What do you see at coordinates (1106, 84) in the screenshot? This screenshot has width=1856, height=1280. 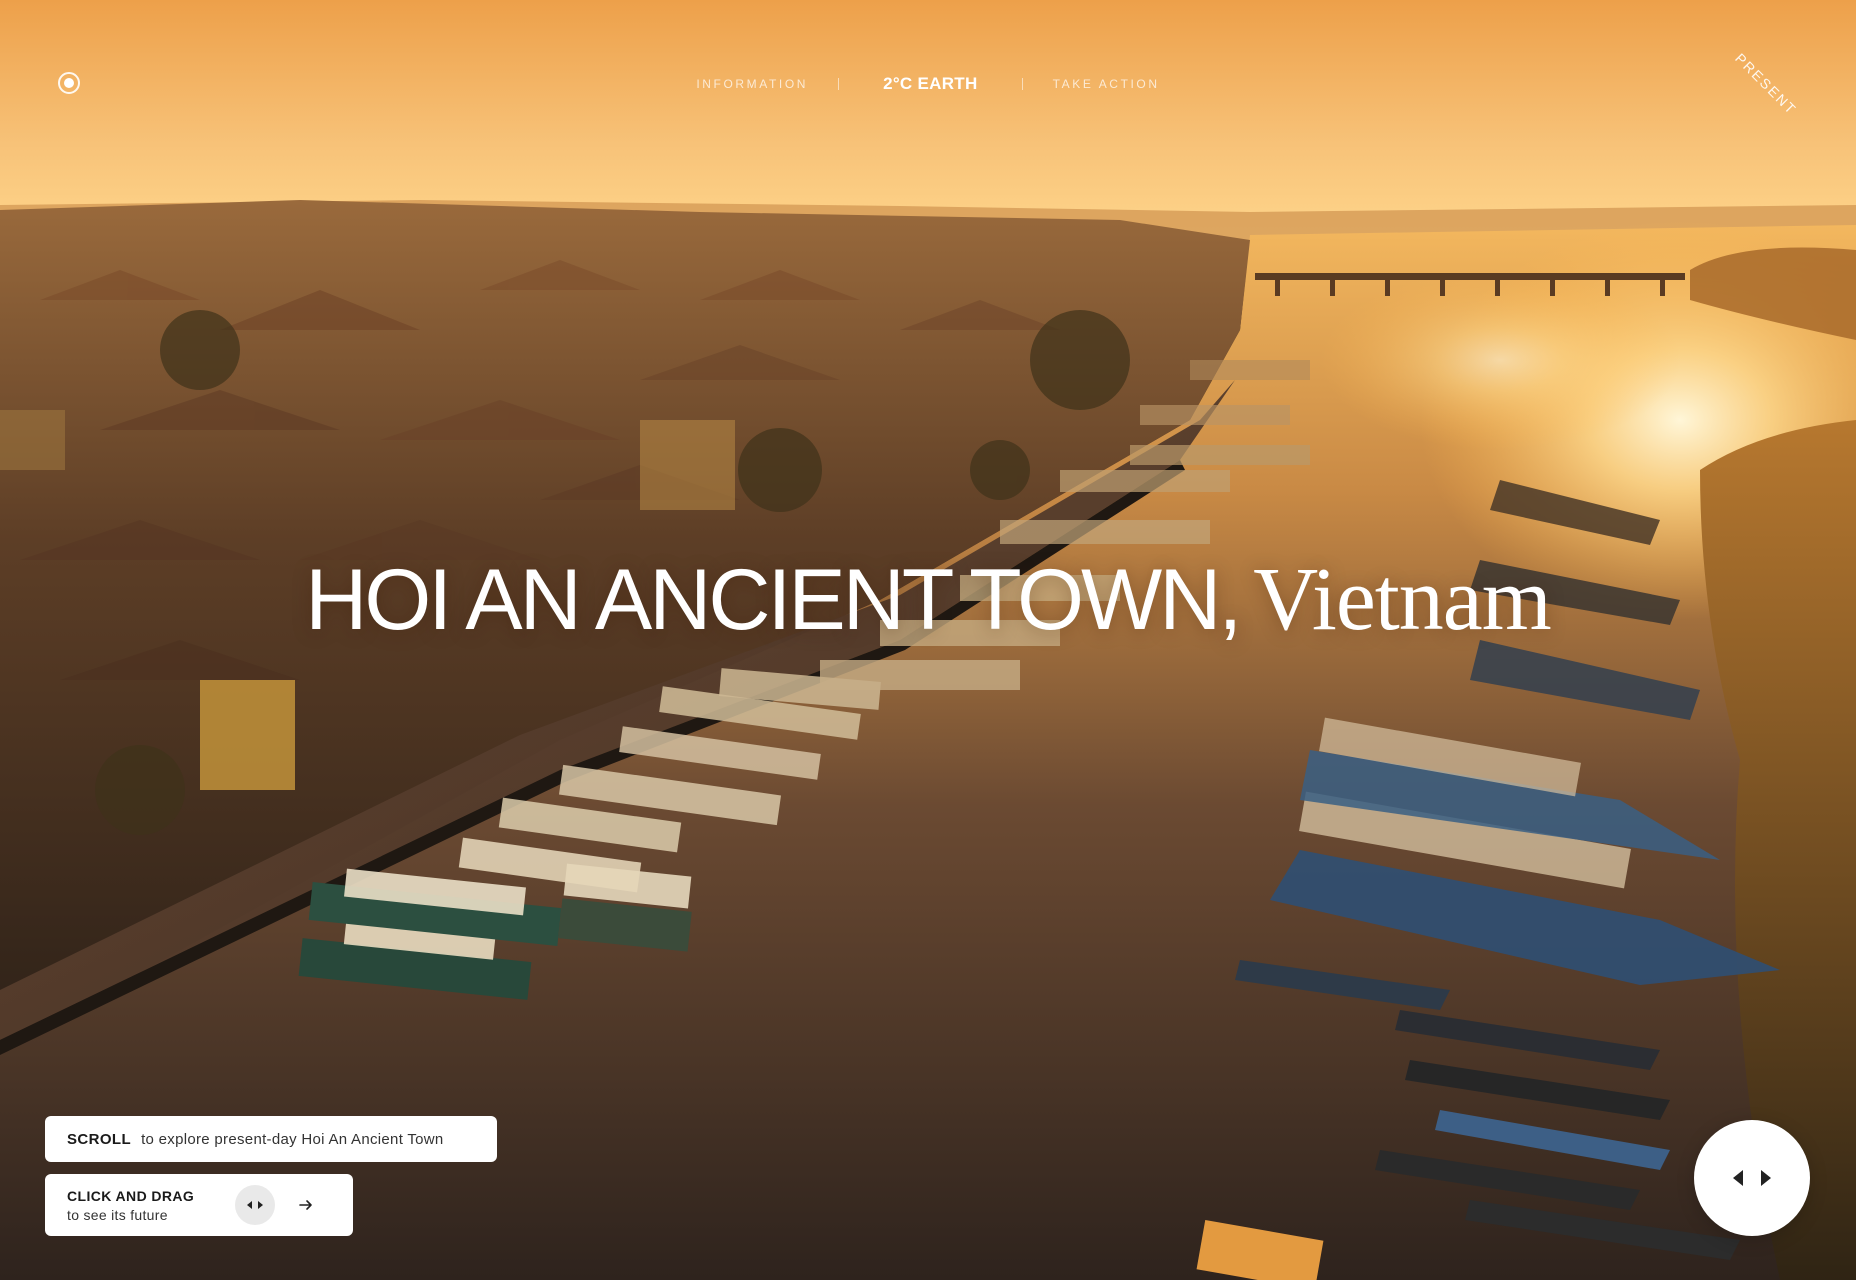 I see `nav-take-action-link: TAKE ACTION` at bounding box center [1106, 84].